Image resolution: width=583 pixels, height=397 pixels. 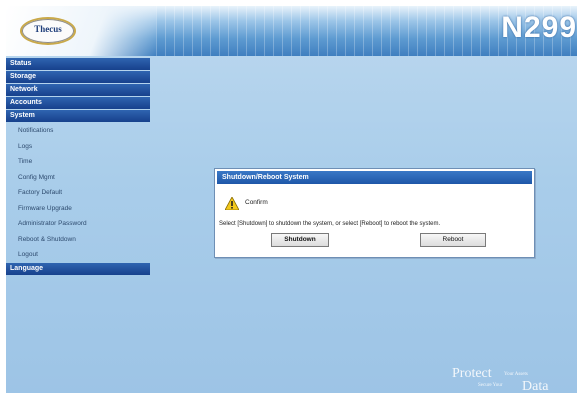 I want to click on menu-storage: Storage, so click(x=78, y=77).